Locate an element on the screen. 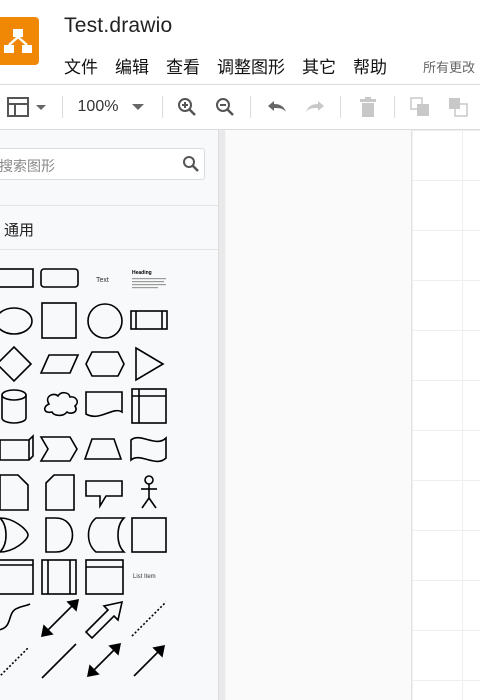  toolbar: 100% is located at coordinates (240, 107).